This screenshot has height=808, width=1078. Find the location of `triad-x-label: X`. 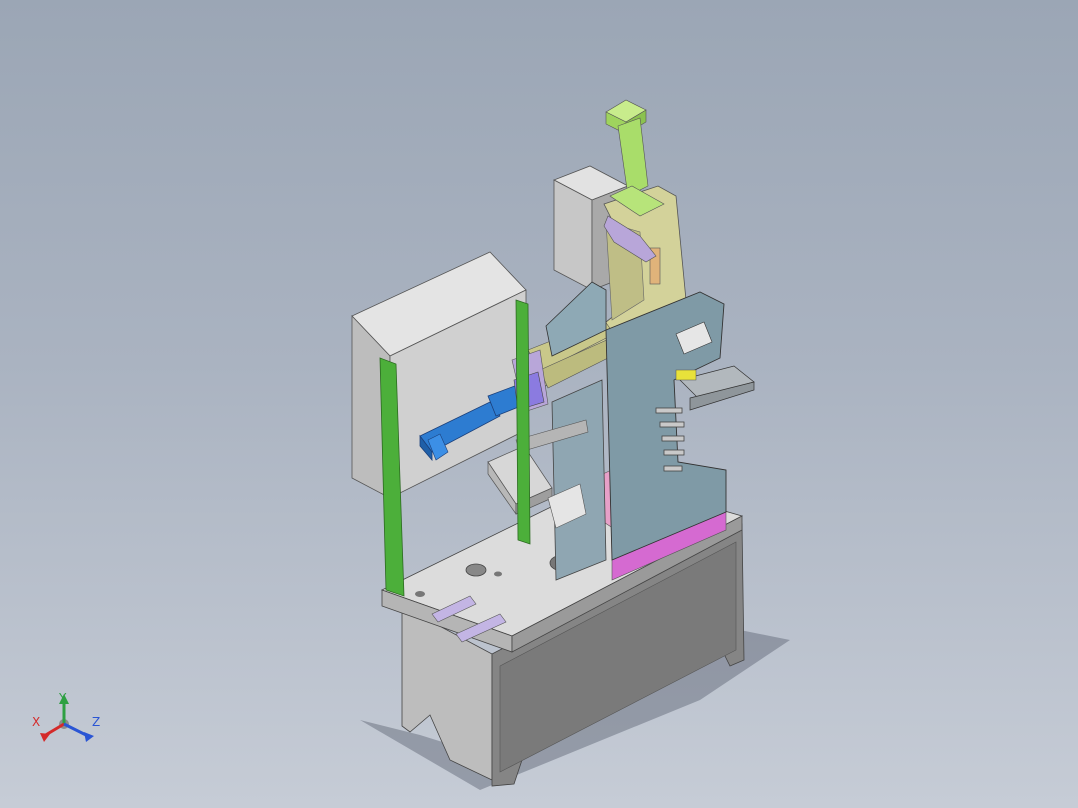

triad-x-label: X is located at coordinates (36, 722).